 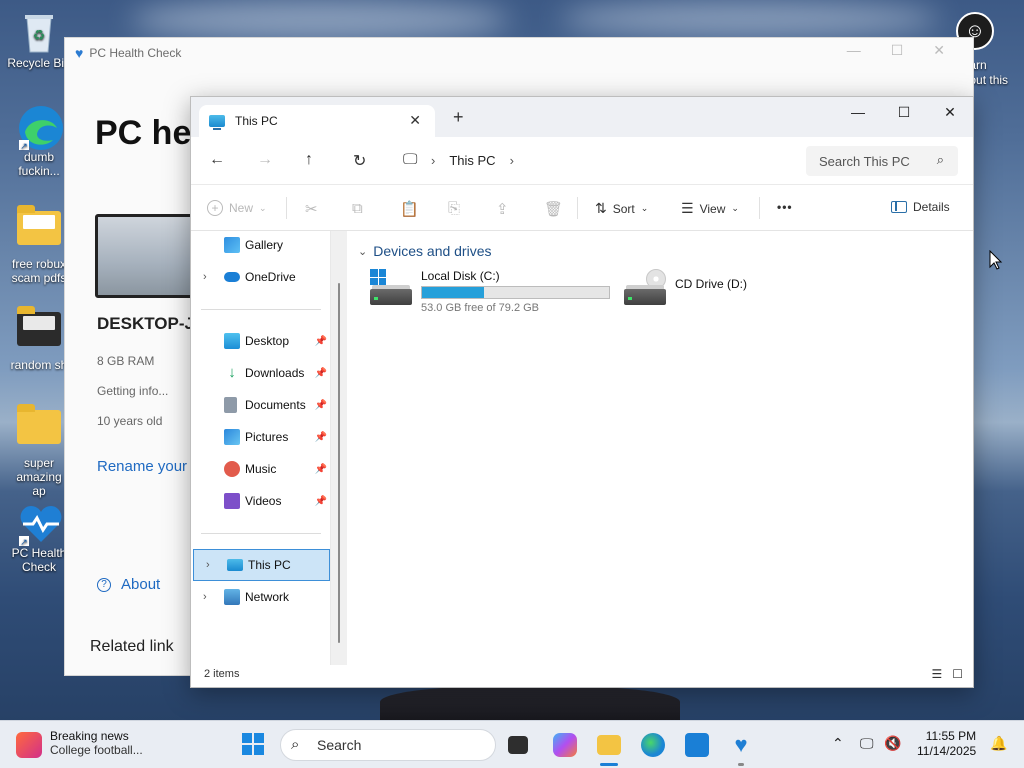 I want to click on related-links-heading: Related link, so click(x=132, y=646).